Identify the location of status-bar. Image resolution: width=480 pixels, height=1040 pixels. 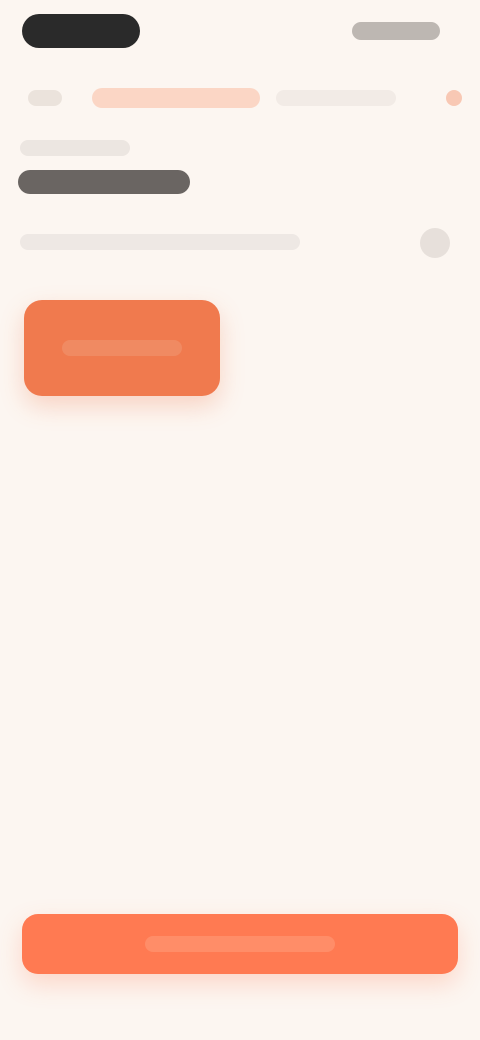
(240, 32).